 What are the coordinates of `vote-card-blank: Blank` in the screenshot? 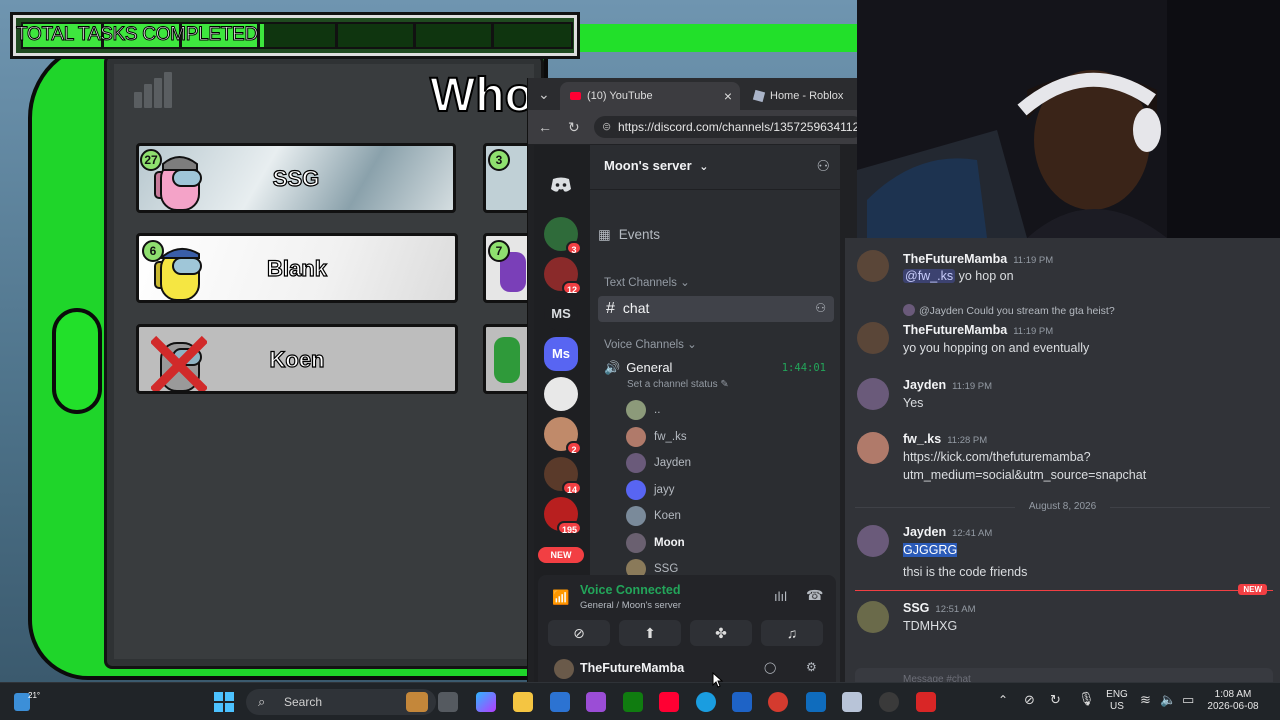 It's located at (297, 268).